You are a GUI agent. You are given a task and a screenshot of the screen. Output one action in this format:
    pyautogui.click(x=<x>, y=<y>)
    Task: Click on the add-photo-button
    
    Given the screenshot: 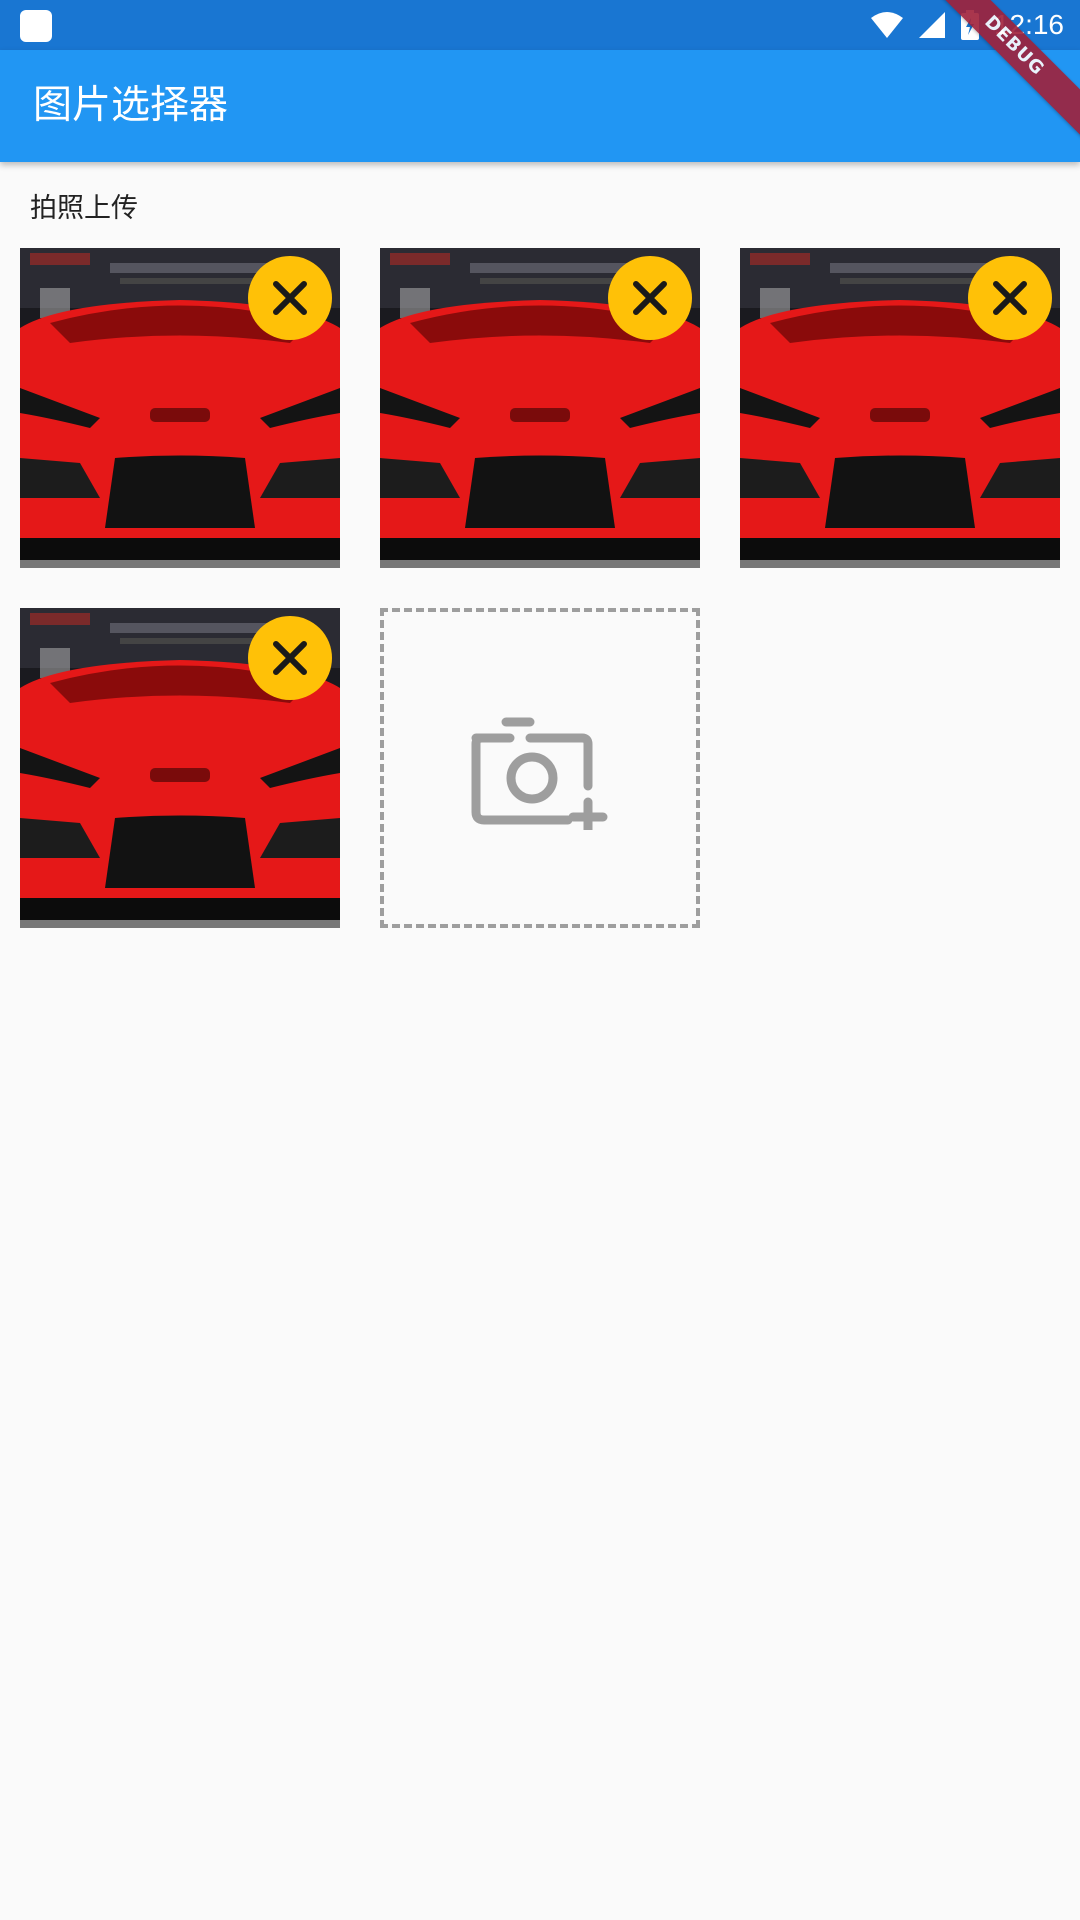 What is the action you would take?
    pyautogui.click(x=540, y=768)
    